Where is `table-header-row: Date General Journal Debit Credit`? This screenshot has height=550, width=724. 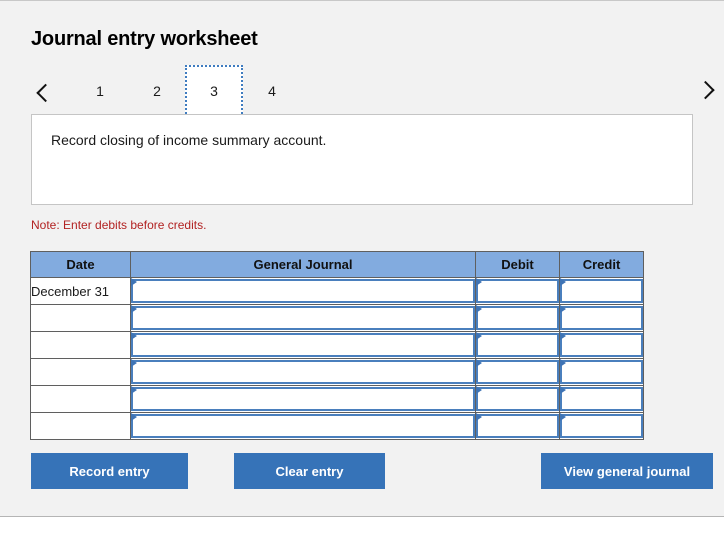 table-header-row: Date General Journal Debit Credit is located at coordinates (337, 264).